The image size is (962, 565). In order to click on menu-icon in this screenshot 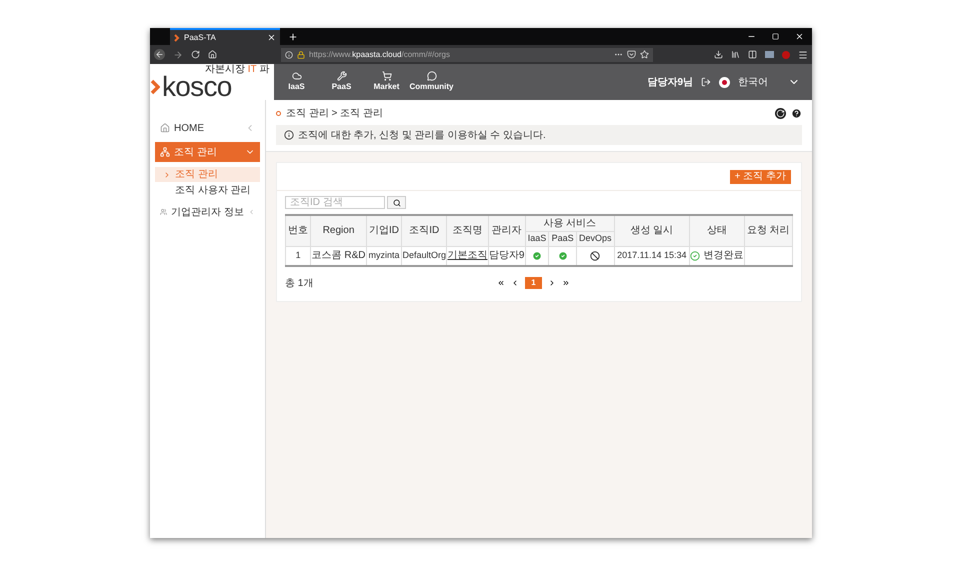, I will do `click(803, 55)`.